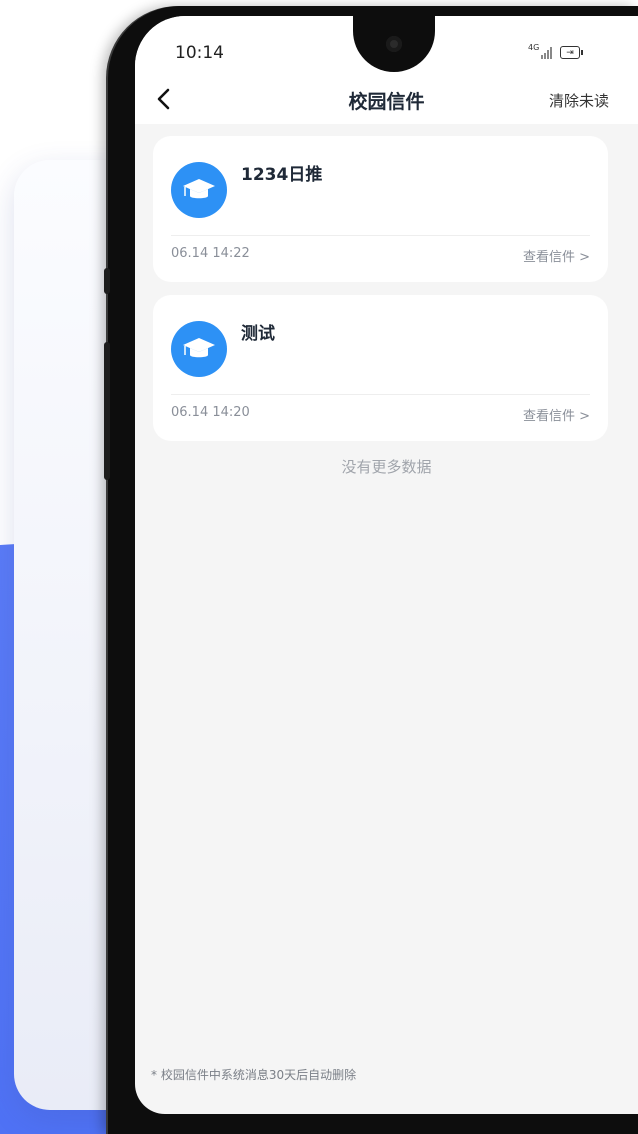 The height and width of the screenshot is (1134, 638). Describe the element at coordinates (394, 44) in the screenshot. I see `front-camera-icon` at that location.